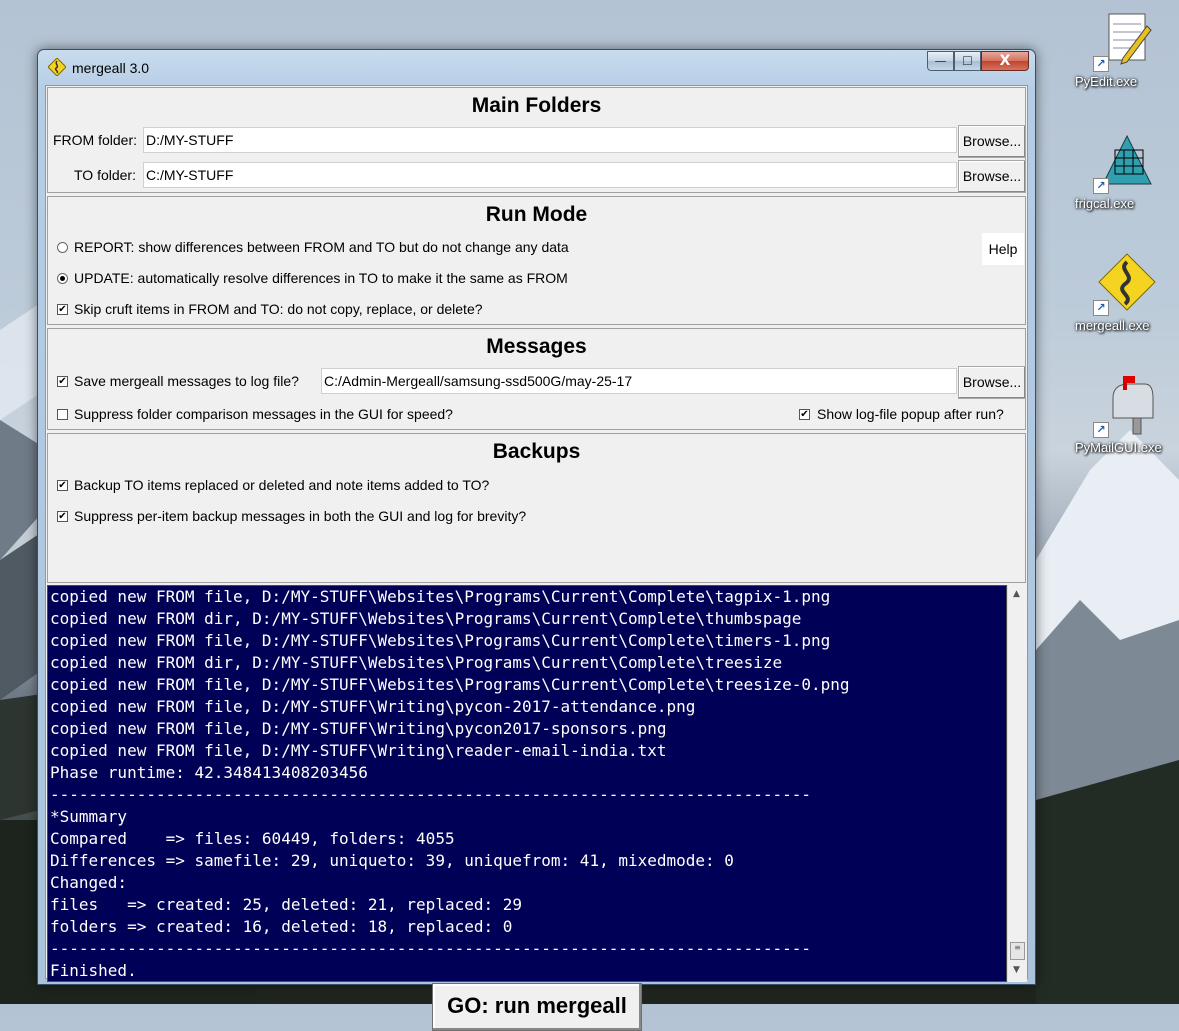 The height and width of the screenshot is (1031, 1179). Describe the element at coordinates (252, 838) in the screenshot. I see `log-line: Compared => files: 60449, folders: 4055` at that location.